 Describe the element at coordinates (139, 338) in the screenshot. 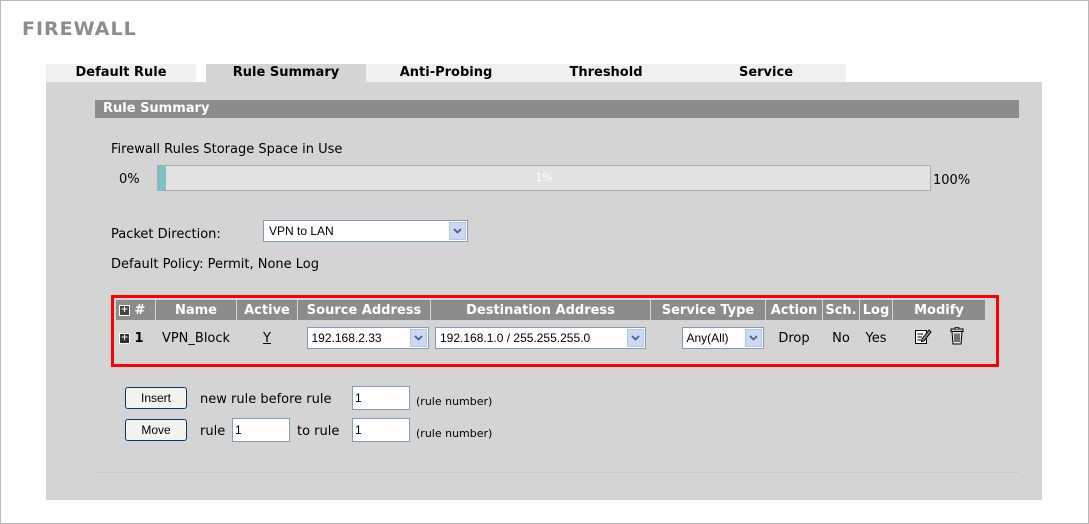

I see `row-number: 1` at that location.